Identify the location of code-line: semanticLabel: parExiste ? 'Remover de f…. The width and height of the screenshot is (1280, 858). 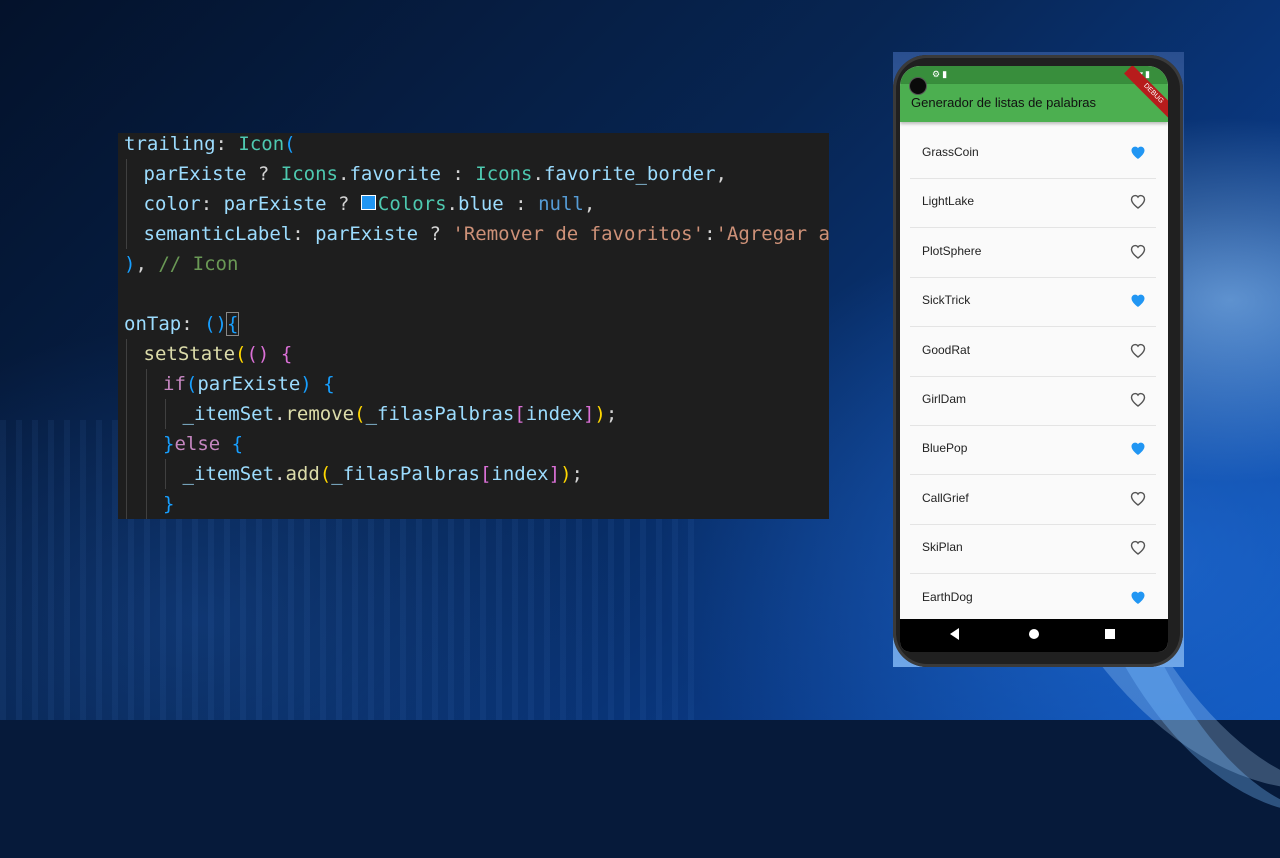
(487, 234).